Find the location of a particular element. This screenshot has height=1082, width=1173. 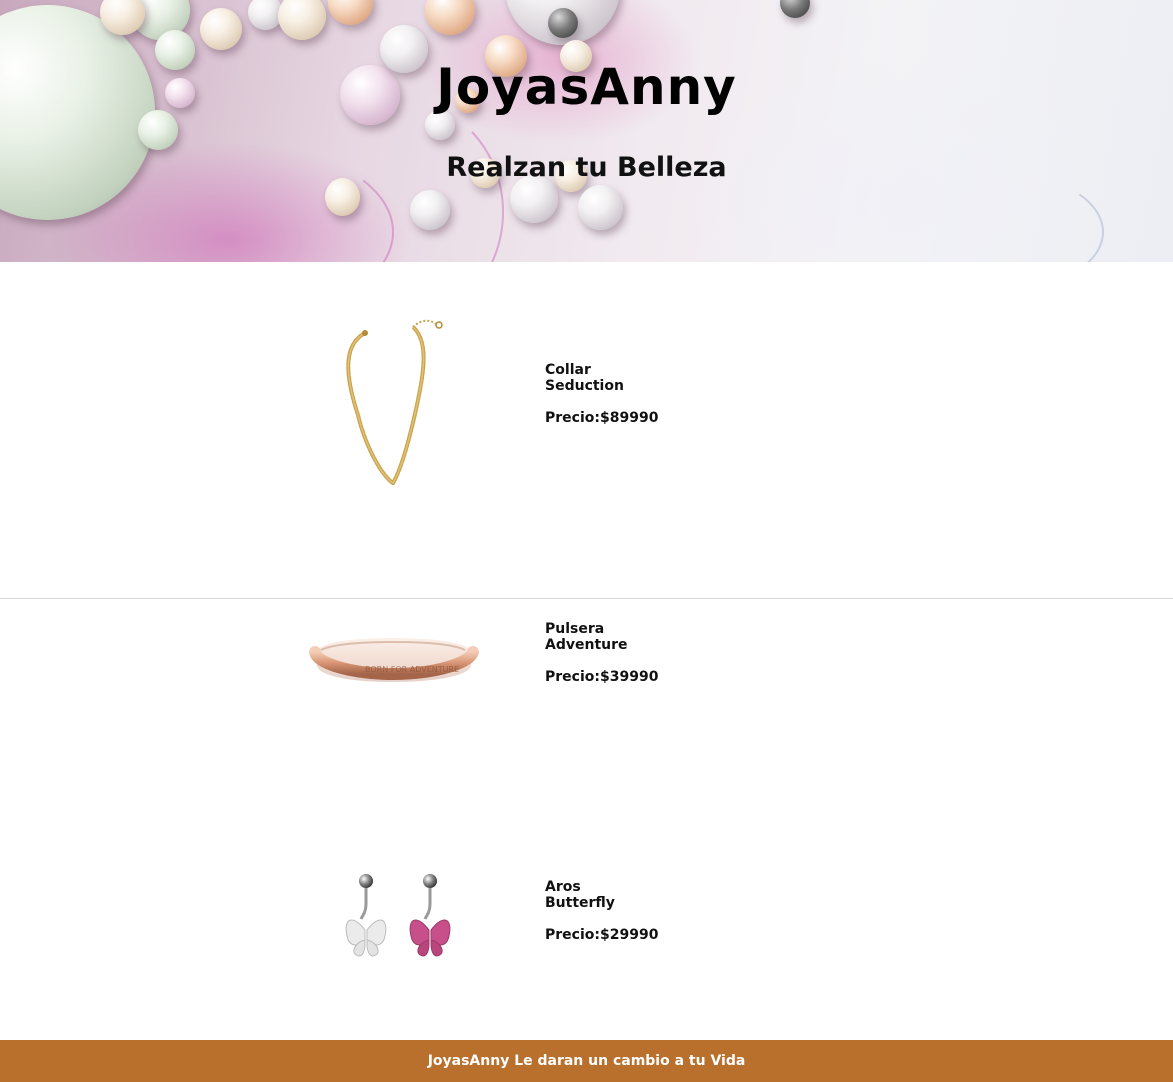

product-info: Aros Butterfly Precio:$29990 is located at coordinates (615, 911).